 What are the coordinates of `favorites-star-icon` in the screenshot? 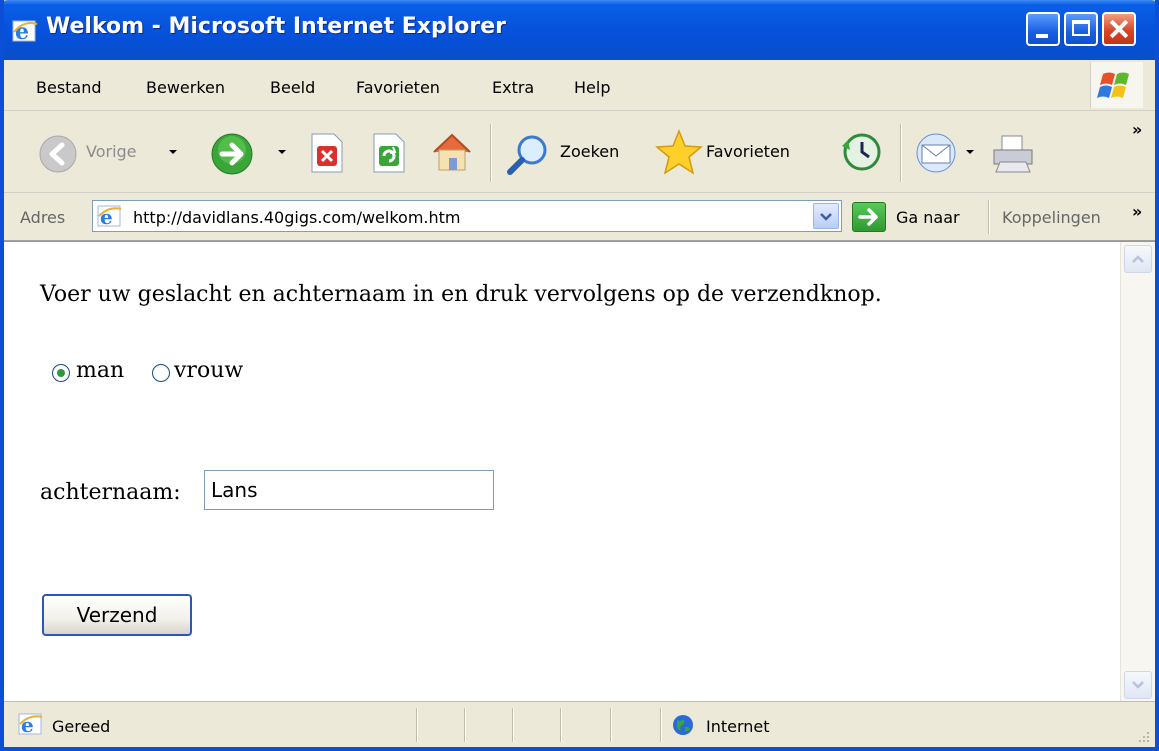 It's located at (679, 151).